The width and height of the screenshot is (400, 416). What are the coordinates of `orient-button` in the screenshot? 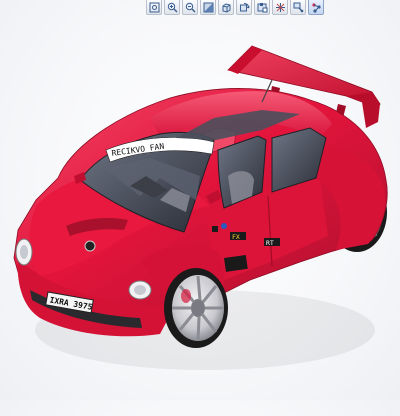 It's located at (226, 7).